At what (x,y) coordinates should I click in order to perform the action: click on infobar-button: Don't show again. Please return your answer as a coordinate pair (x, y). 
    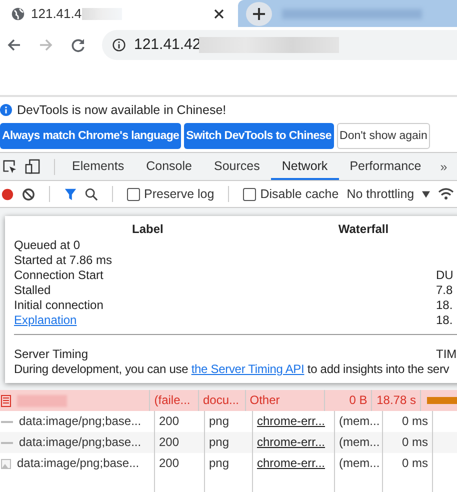
    Looking at the image, I should click on (383, 136).